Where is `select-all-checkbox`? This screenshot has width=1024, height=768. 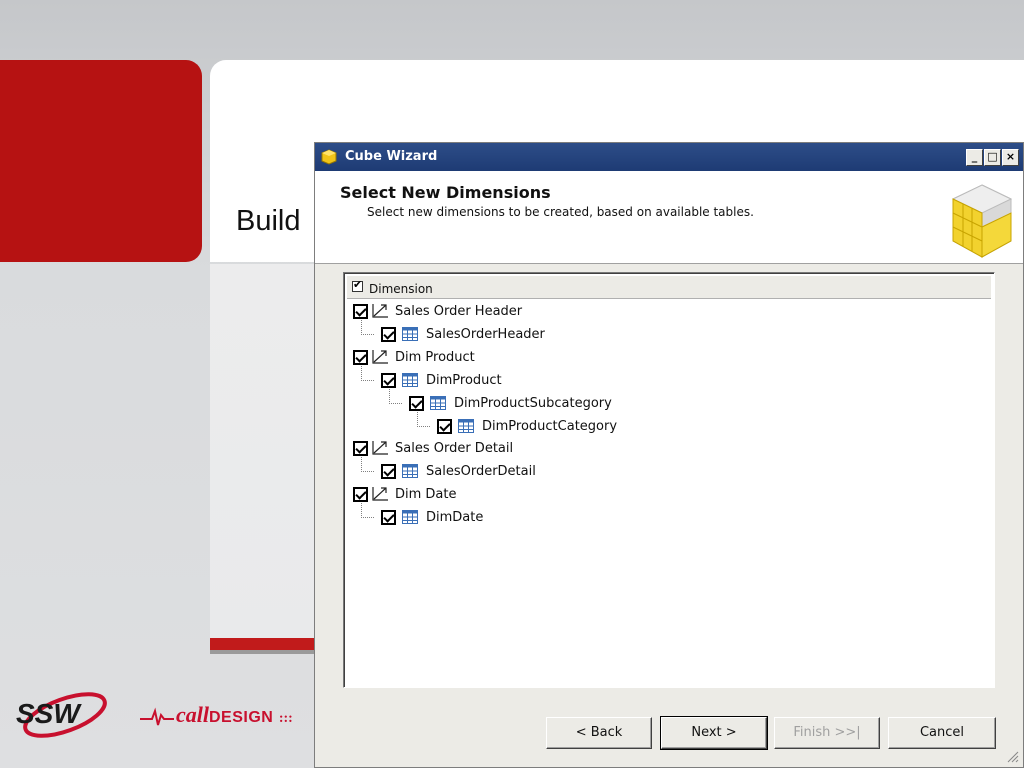 select-all-checkbox is located at coordinates (357, 285).